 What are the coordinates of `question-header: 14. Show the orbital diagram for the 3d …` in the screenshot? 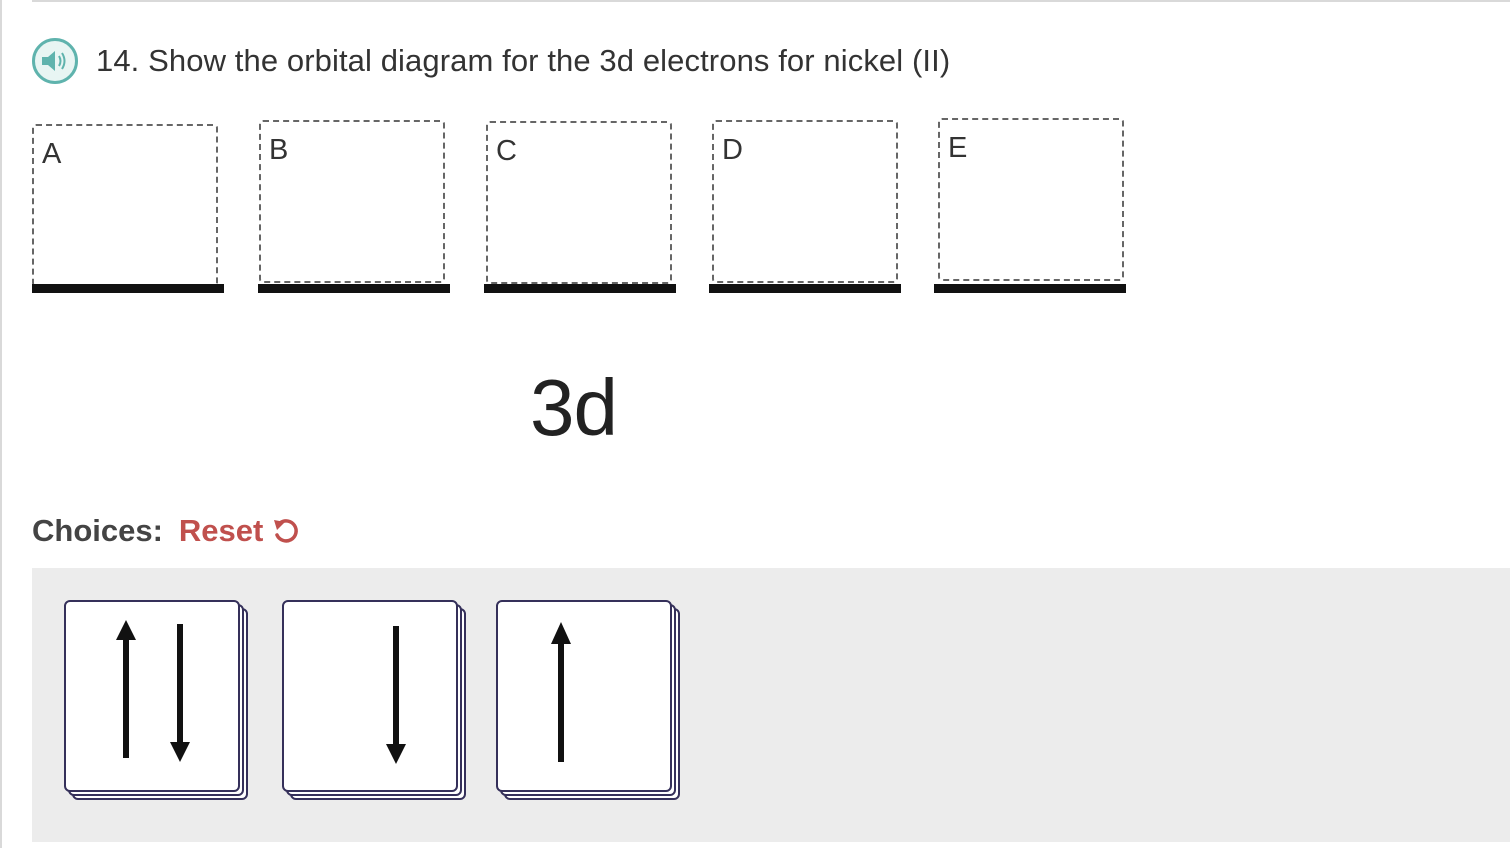 It's located at (491, 61).